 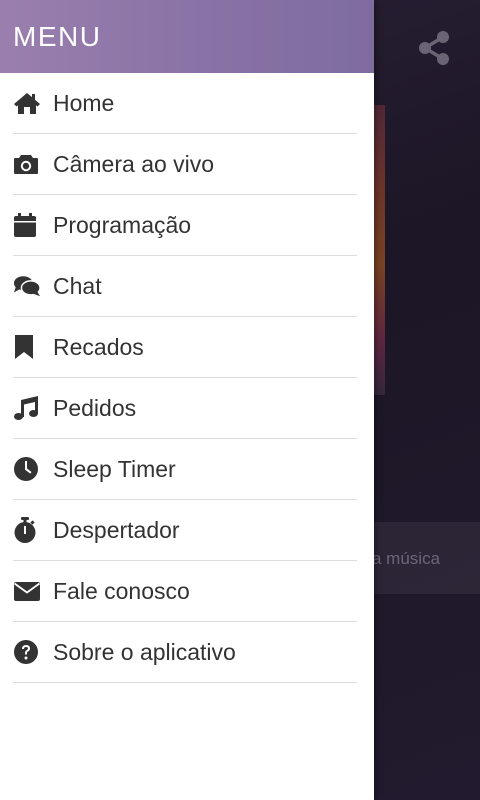 I want to click on menu-item-label: Pedidos, so click(x=95, y=407).